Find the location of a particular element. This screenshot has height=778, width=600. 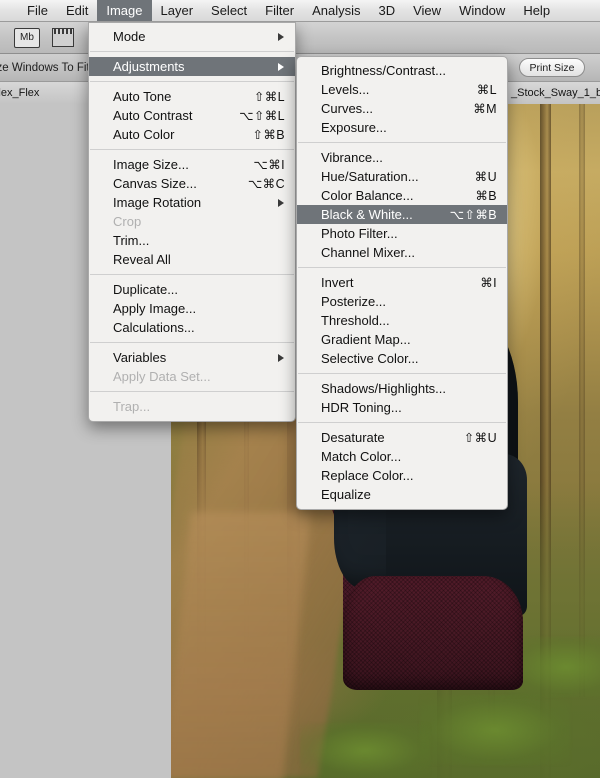

menu-item-label: Image Rotation is located at coordinates (157, 202).